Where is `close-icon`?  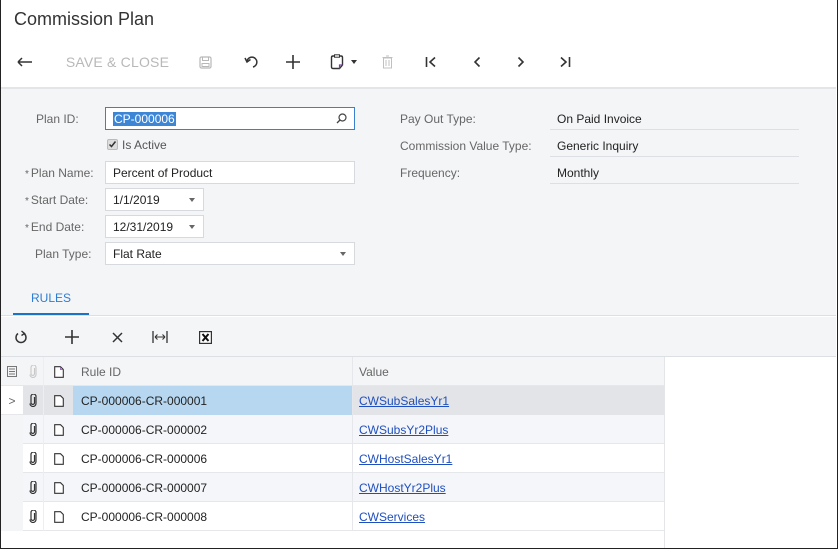 close-icon is located at coordinates (117, 337).